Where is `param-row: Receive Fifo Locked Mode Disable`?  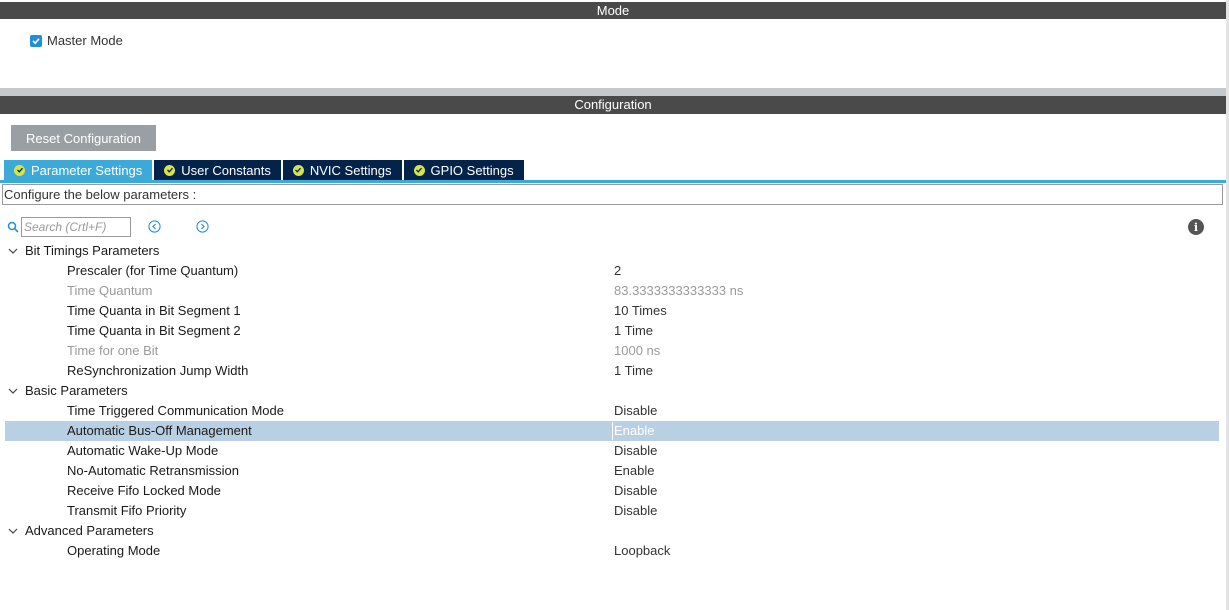
param-row: Receive Fifo Locked Mode Disable is located at coordinates (612, 491).